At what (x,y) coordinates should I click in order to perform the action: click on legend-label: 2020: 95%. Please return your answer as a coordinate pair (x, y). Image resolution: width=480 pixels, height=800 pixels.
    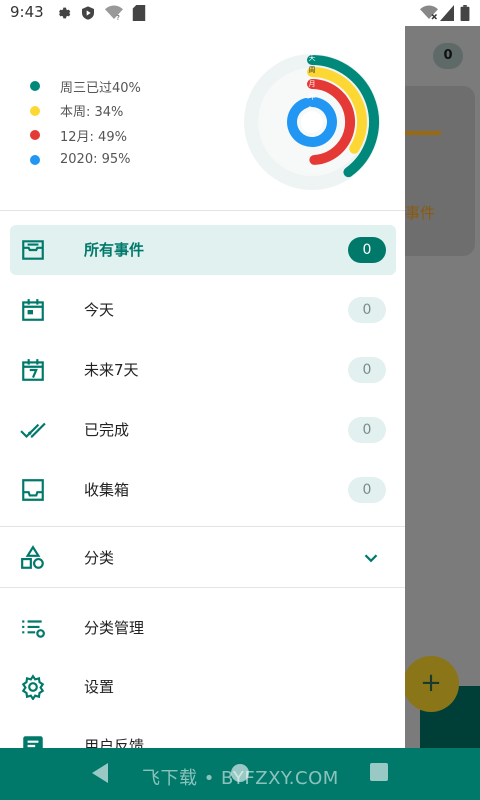
    Looking at the image, I should click on (95, 160).